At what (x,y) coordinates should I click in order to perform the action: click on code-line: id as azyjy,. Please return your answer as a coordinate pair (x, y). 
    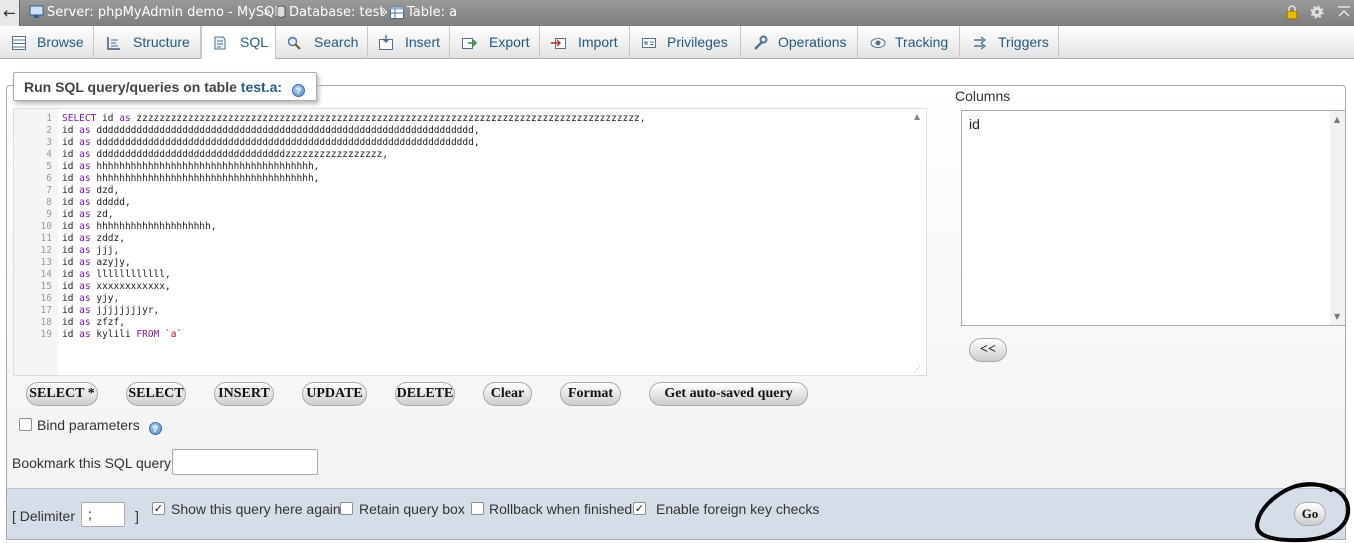
    Looking at the image, I should click on (486, 263).